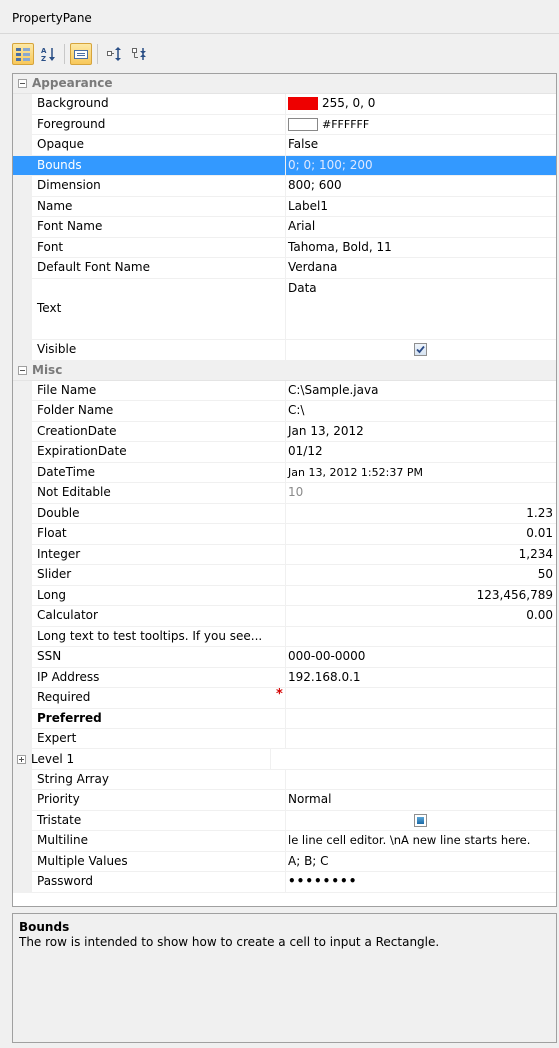 The width and height of the screenshot is (559, 1048). What do you see at coordinates (44, 51) in the screenshot?
I see `svg-text: A` at bounding box center [44, 51].